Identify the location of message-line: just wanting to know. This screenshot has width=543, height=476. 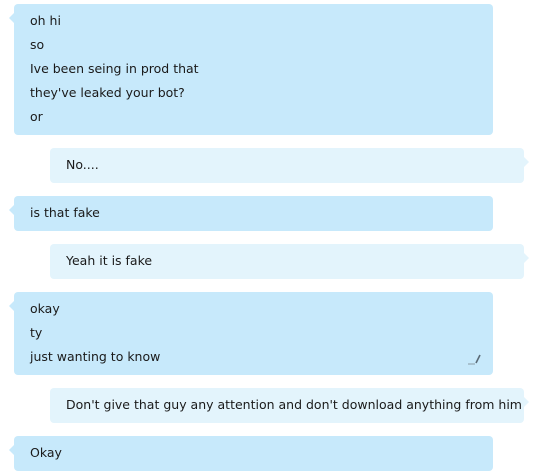
(95, 356).